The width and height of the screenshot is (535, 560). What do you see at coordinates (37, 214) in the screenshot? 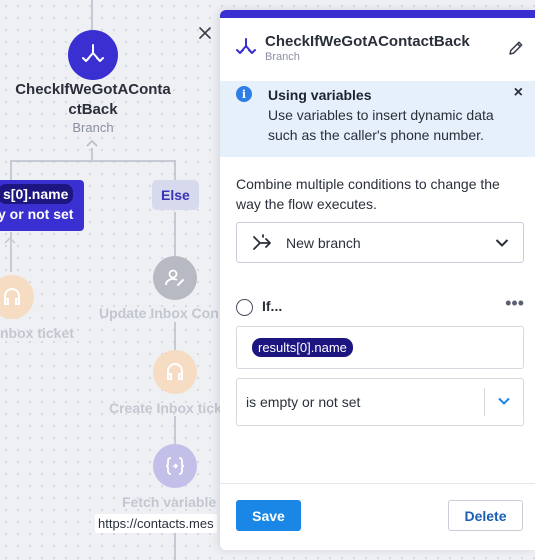
I see `condition-operator: y or not set` at bounding box center [37, 214].